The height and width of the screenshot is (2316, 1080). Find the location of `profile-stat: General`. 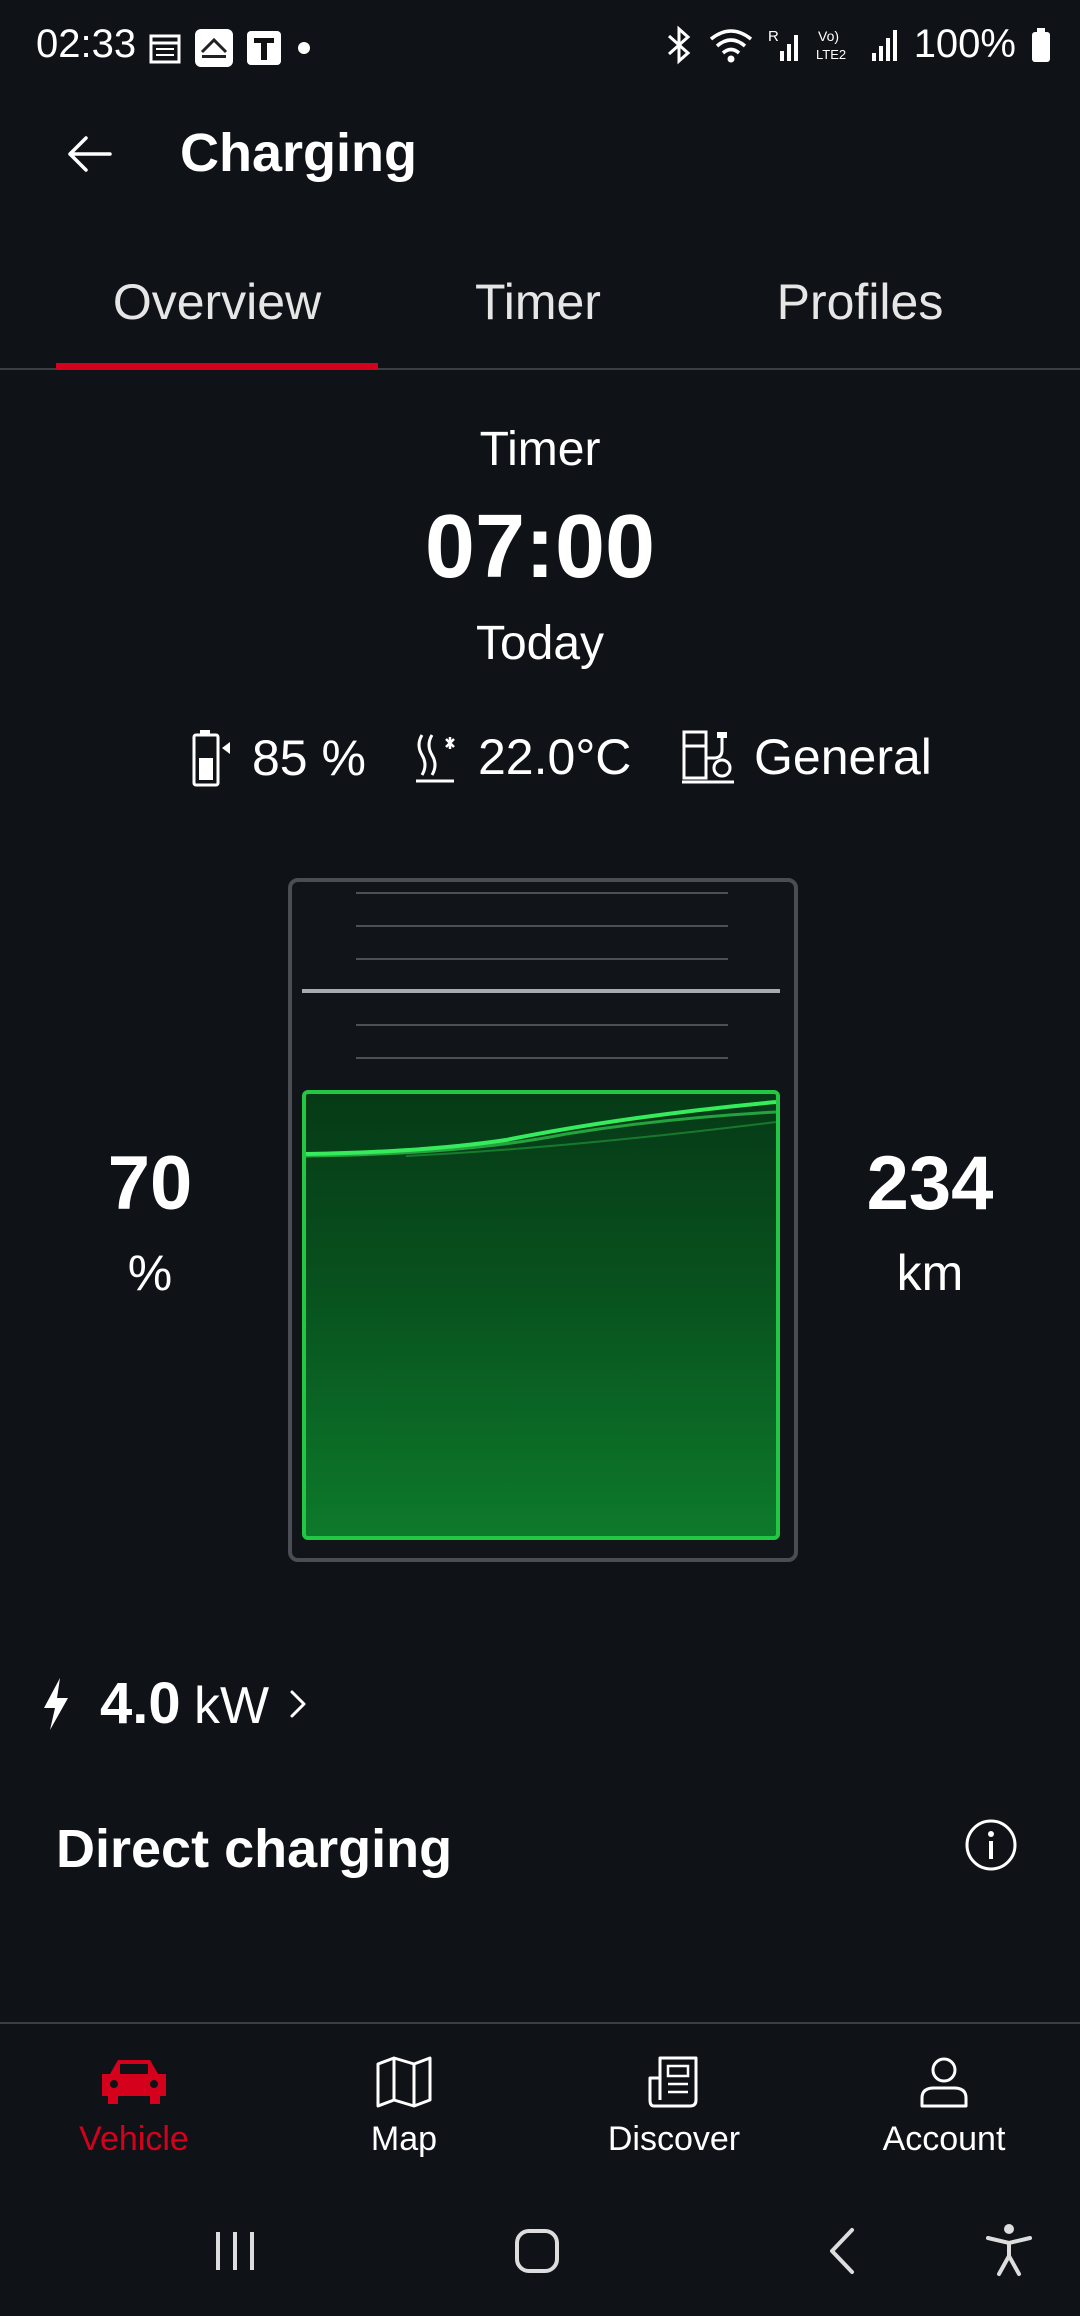

profile-stat: General is located at coordinates (806, 757).